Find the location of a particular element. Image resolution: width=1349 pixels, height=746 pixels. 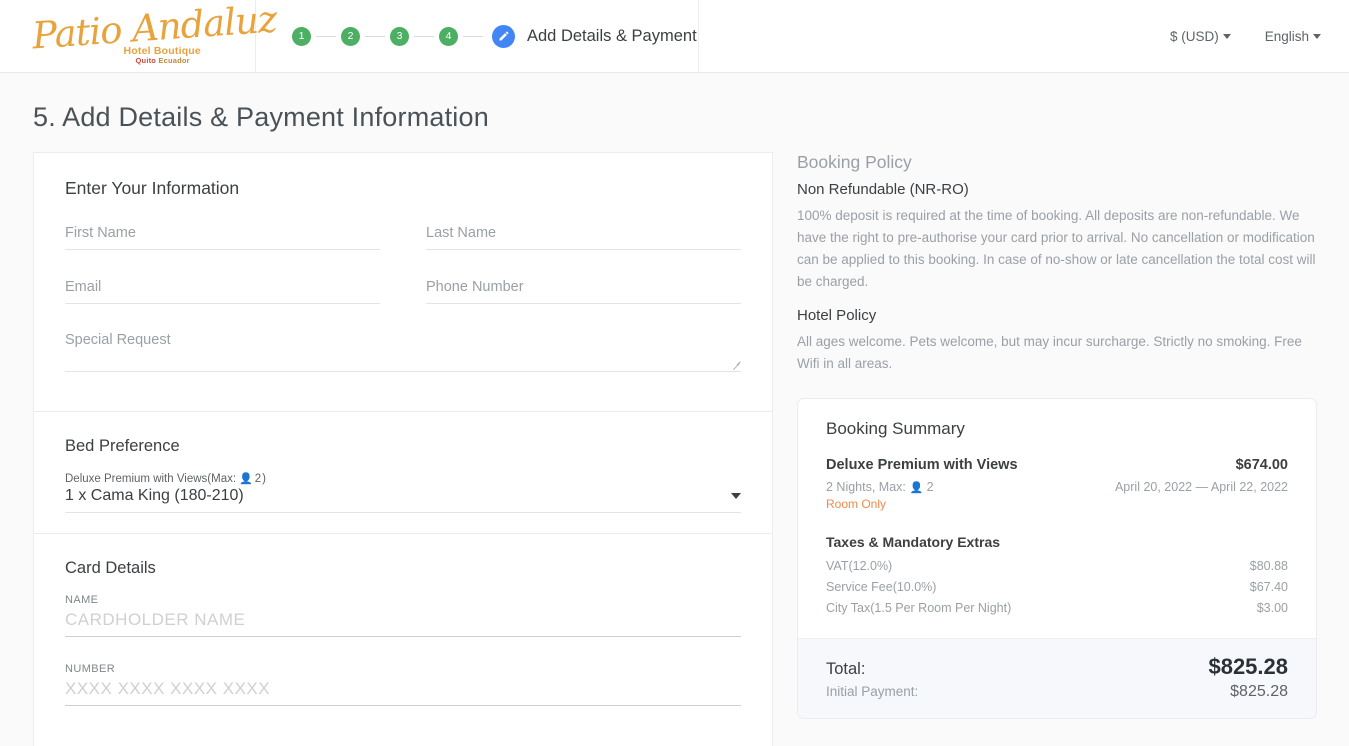

first-name-input is located at coordinates (222, 233).